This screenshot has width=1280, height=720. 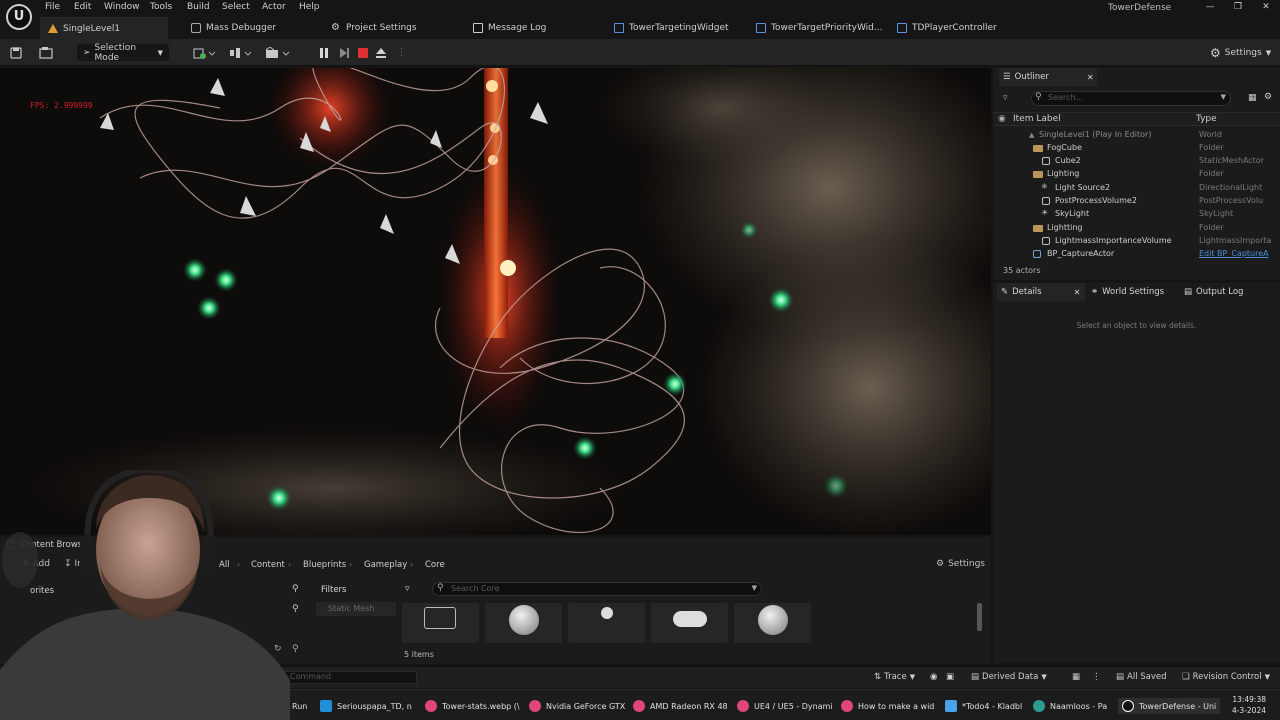 I want to click on trace-button: ⇅ Trace ▼, so click(x=894, y=677).